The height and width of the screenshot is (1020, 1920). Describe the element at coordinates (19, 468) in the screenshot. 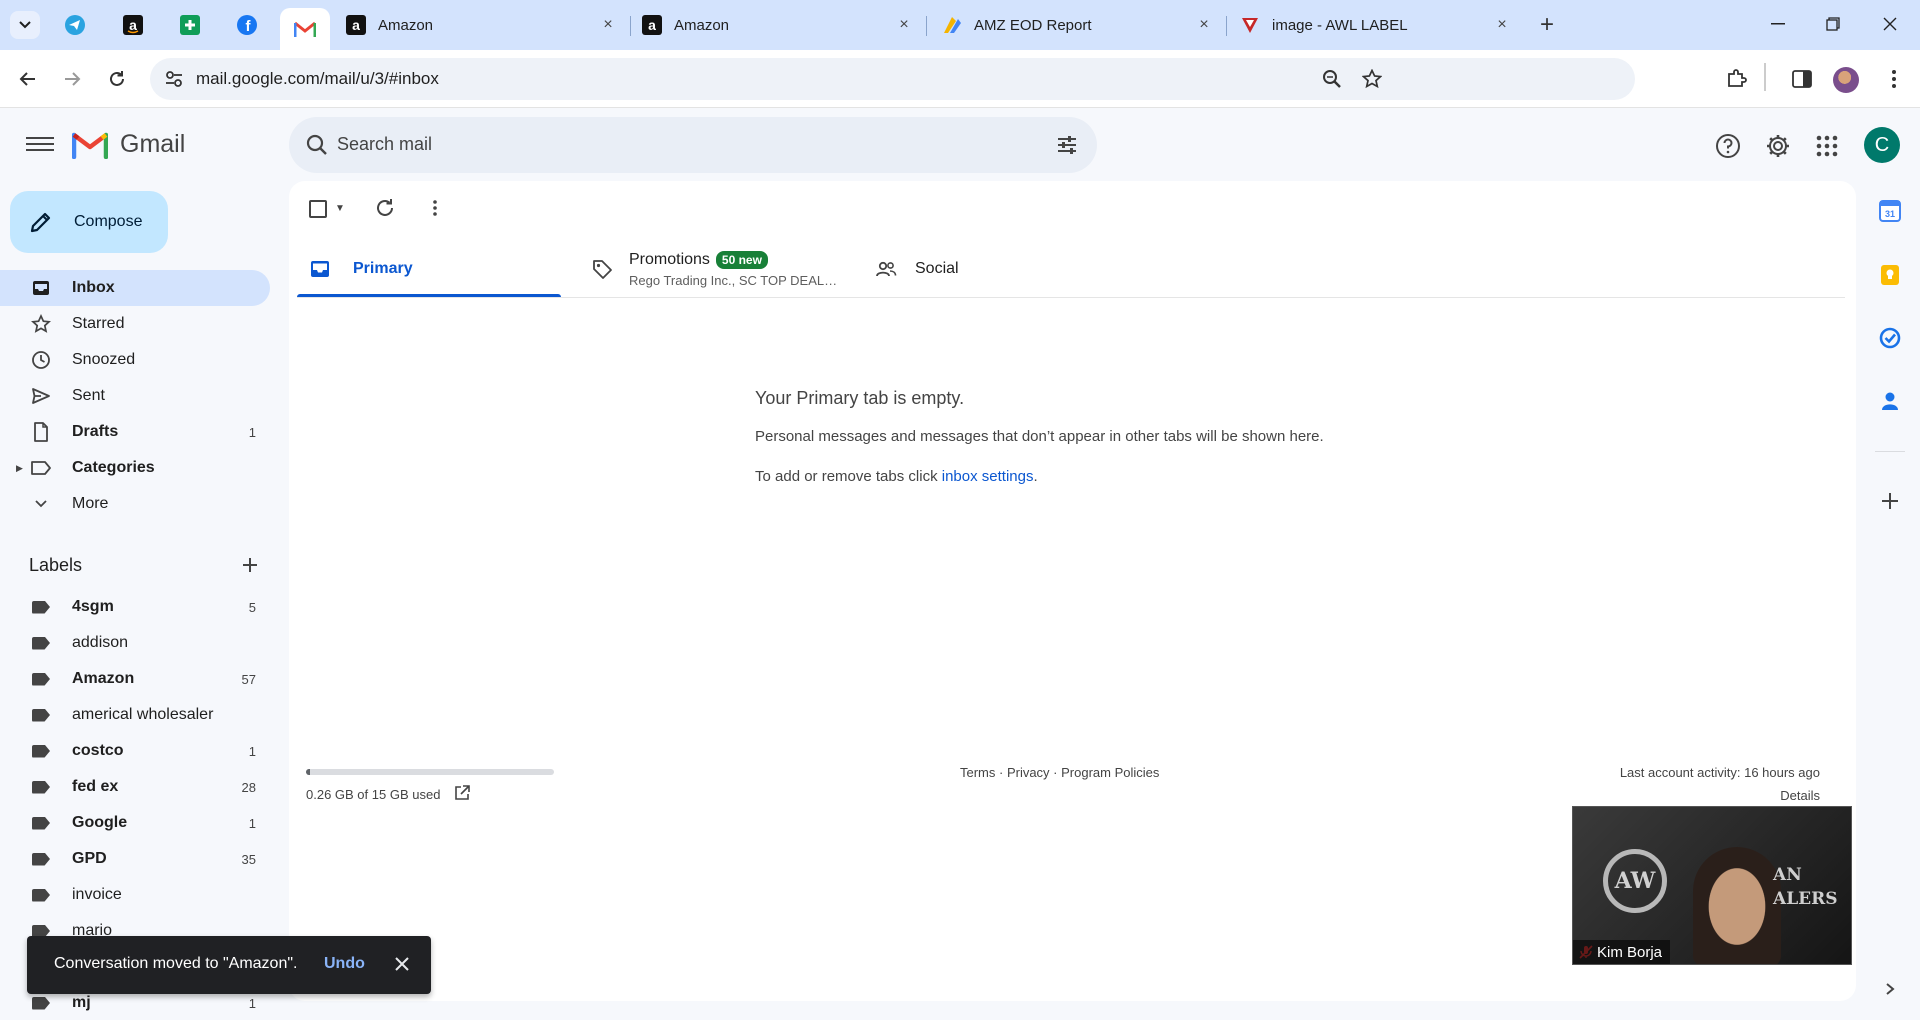

I see `expand-arrow-icon: ▶` at that location.